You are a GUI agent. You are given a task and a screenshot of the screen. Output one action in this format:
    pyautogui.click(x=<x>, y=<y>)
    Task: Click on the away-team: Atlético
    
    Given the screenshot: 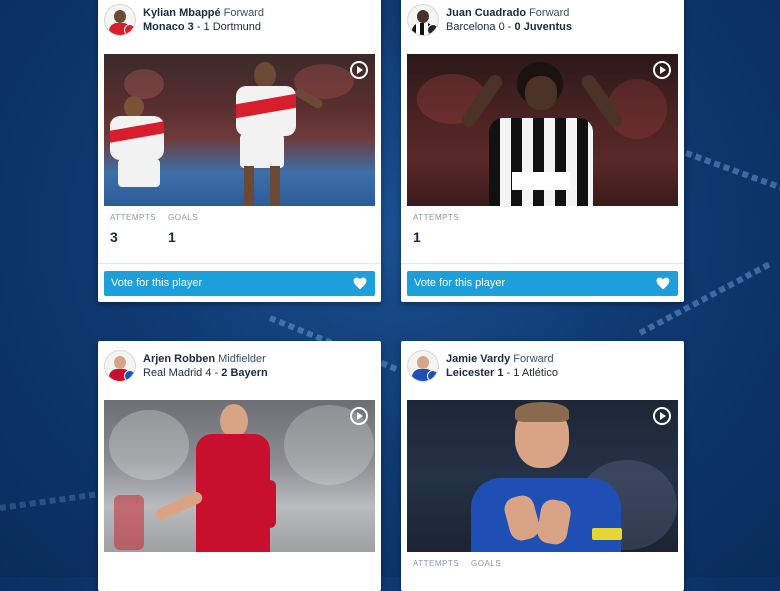 What is the action you would take?
    pyautogui.click(x=539, y=373)
    